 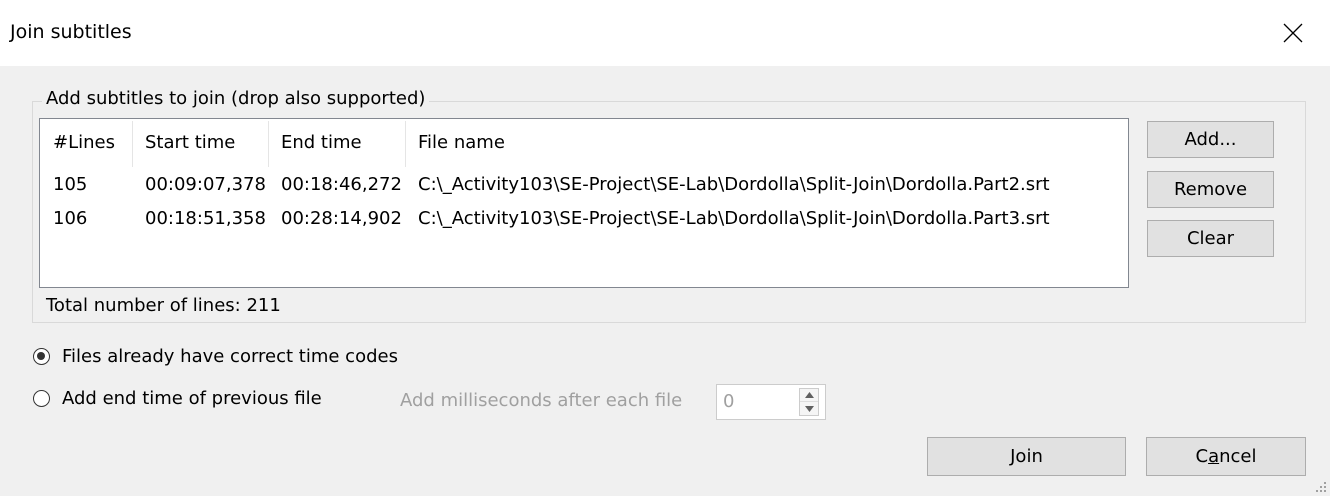 I want to click on join-button-label: Join, so click(x=1026, y=456).